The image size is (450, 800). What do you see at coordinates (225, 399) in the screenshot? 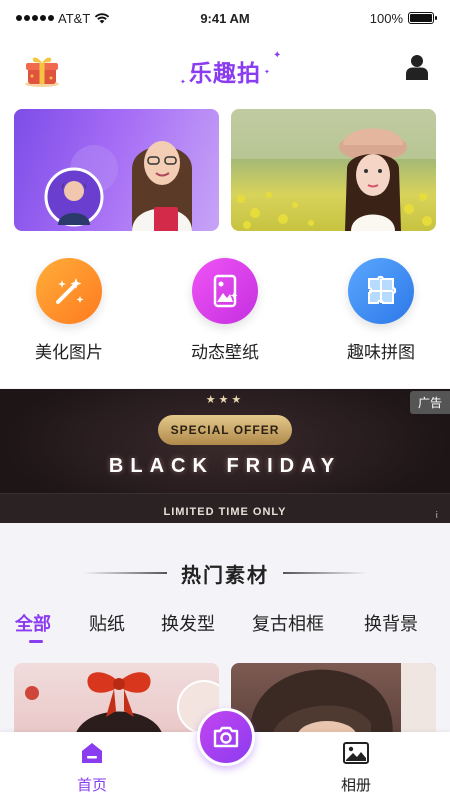
I see `ad-stars: ★★★` at bounding box center [225, 399].